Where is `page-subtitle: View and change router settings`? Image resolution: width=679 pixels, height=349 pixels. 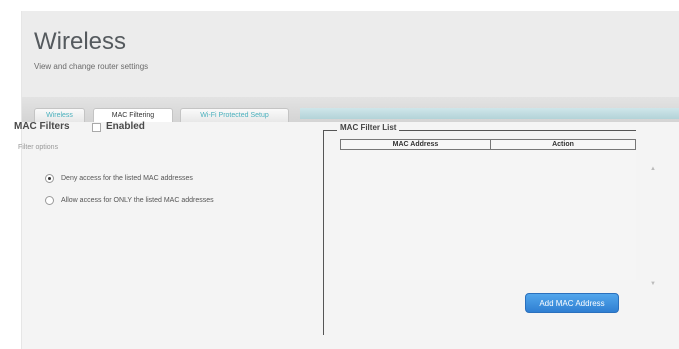
page-subtitle: View and change router settings is located at coordinates (91, 66).